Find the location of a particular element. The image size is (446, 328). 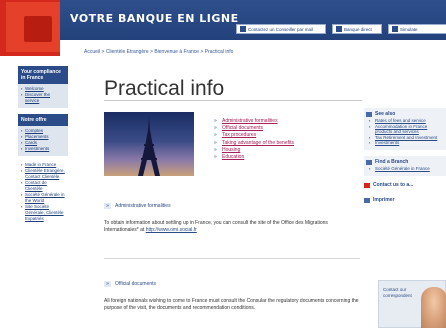

find-branch-head: Find a Branch is located at coordinates (405, 162).